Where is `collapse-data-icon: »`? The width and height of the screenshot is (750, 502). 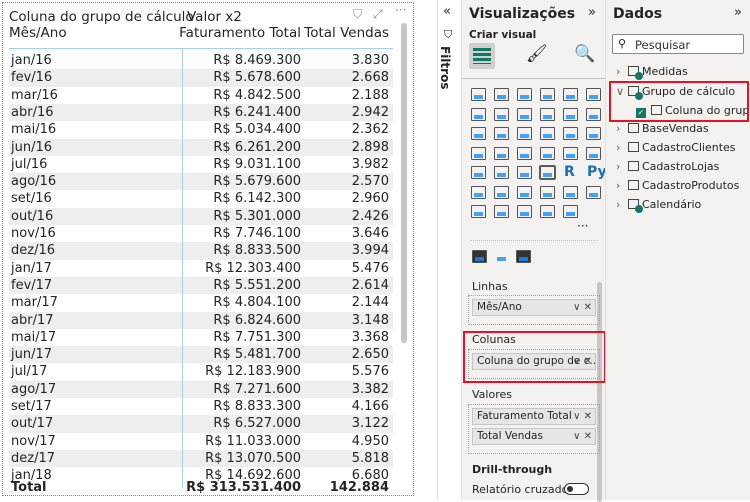 collapse-data-icon: » is located at coordinates (738, 12).